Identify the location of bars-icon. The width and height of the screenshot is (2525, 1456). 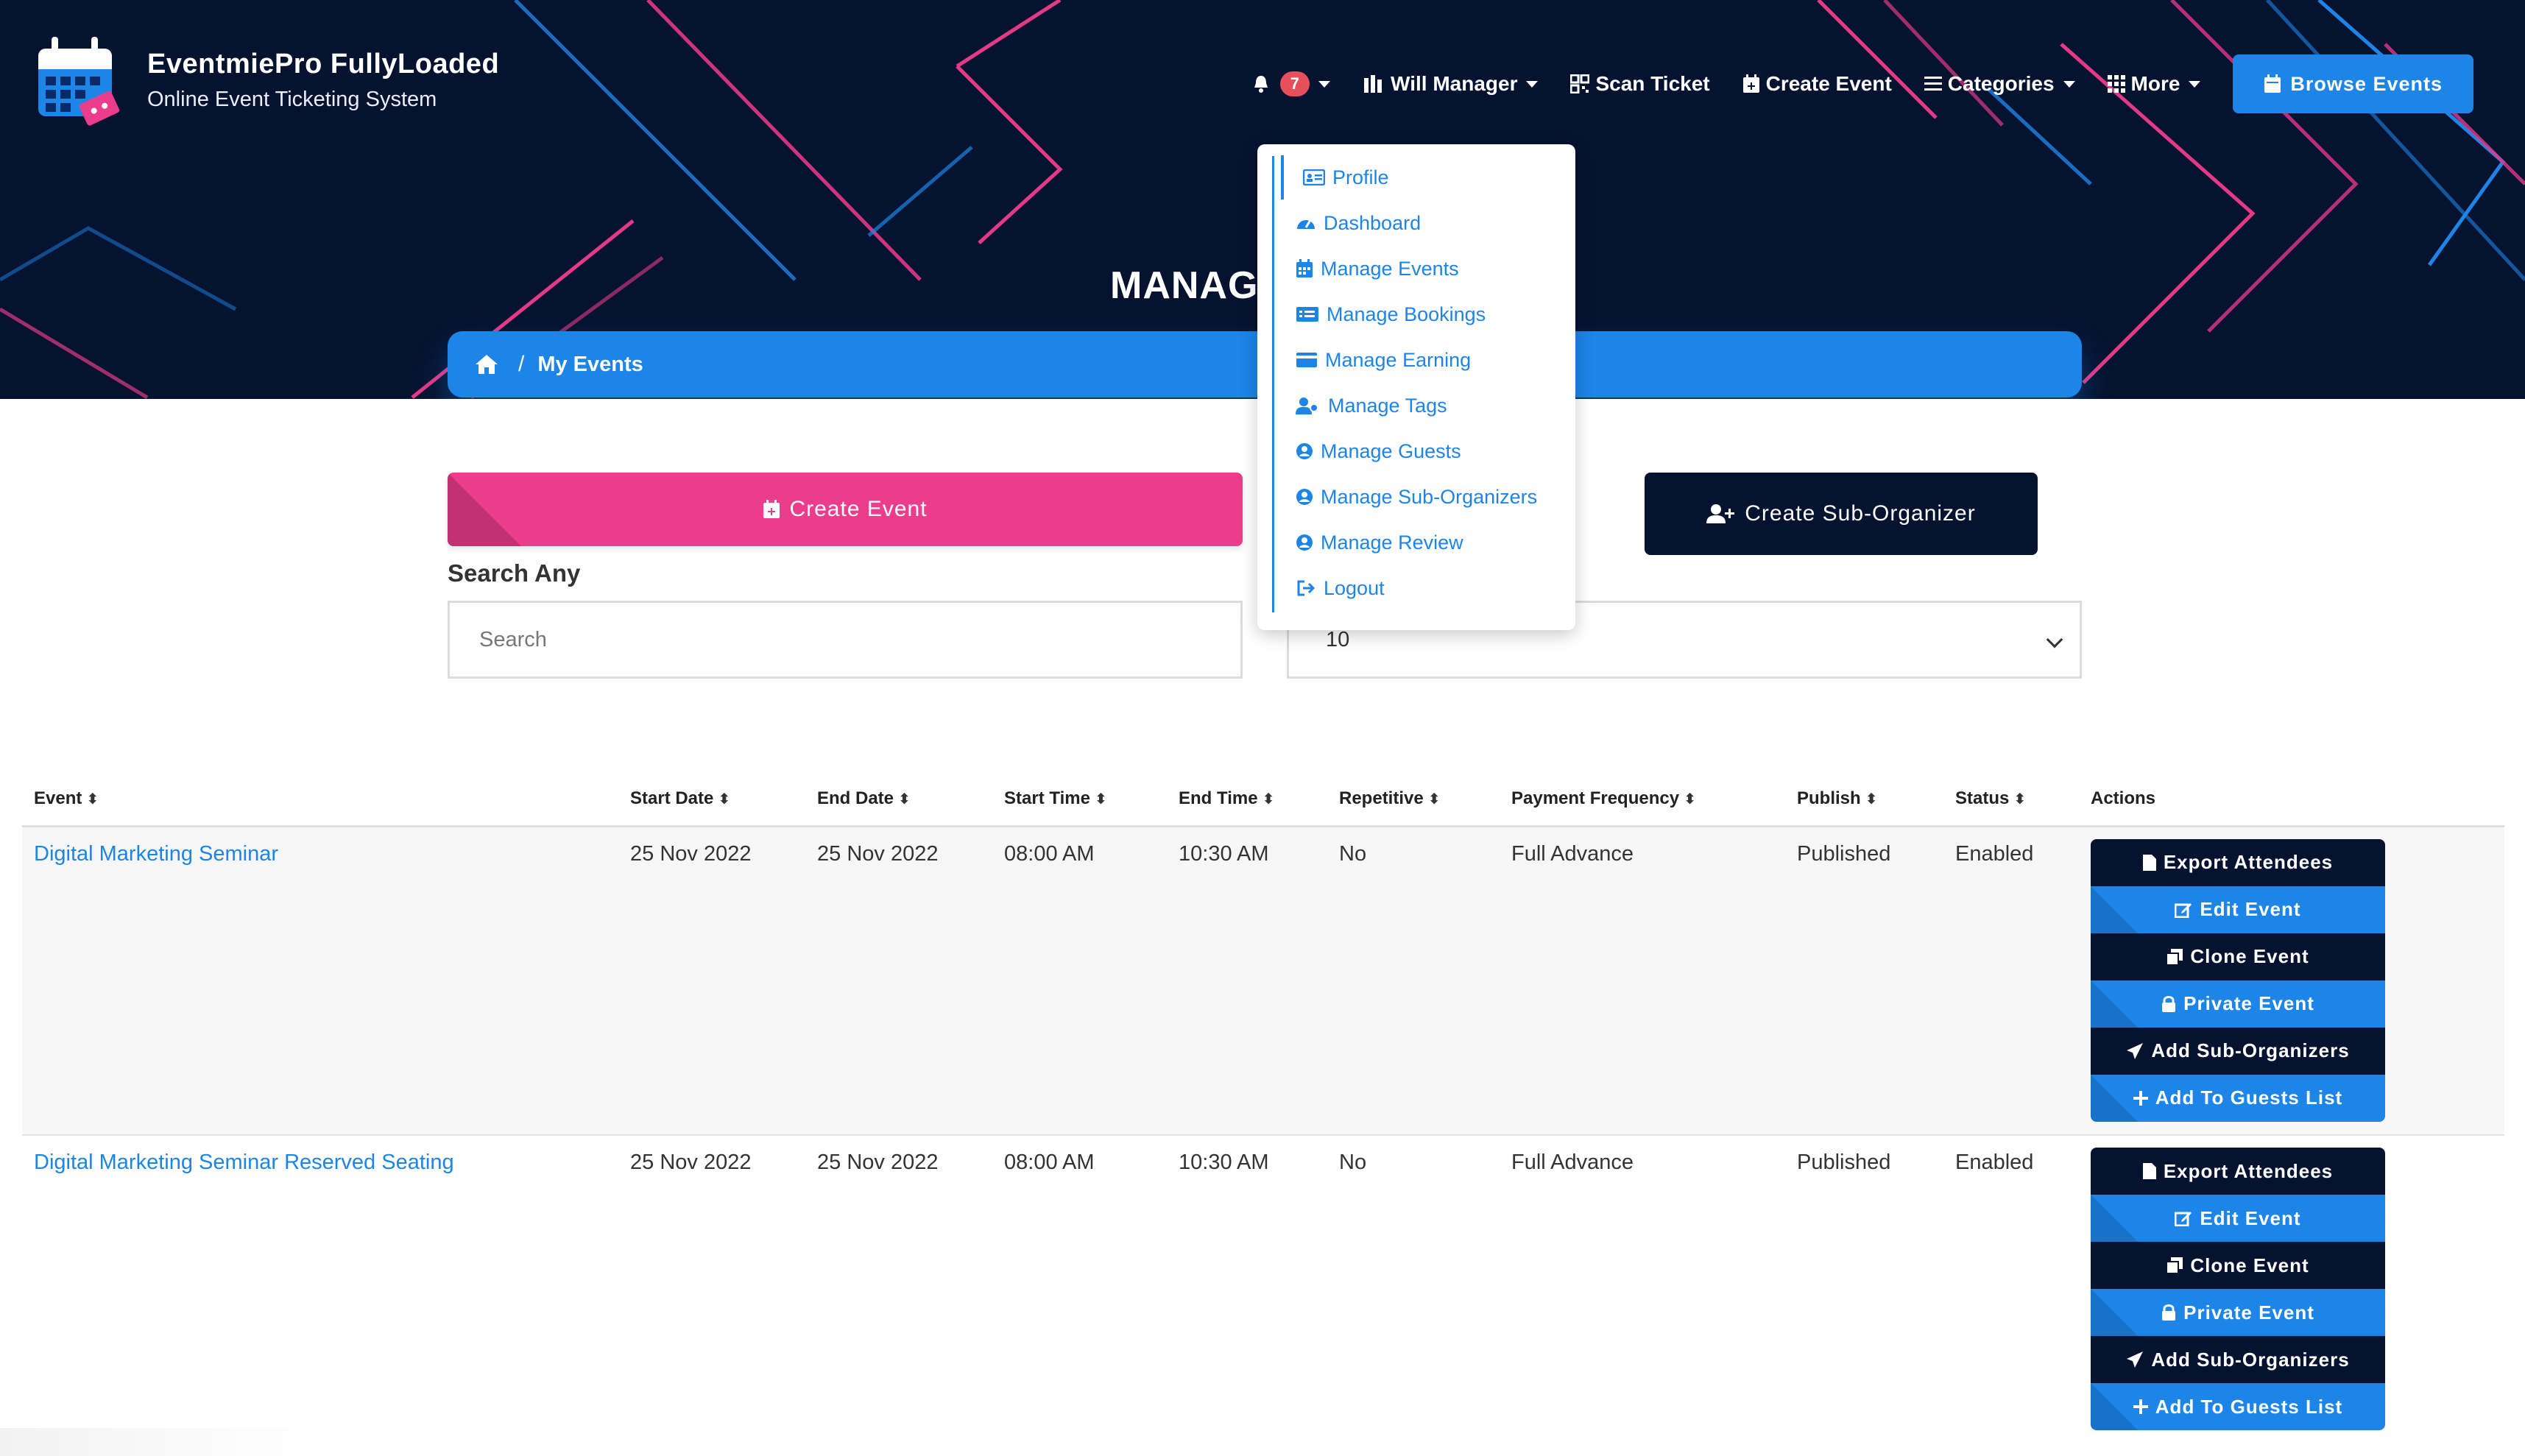
(1933, 84).